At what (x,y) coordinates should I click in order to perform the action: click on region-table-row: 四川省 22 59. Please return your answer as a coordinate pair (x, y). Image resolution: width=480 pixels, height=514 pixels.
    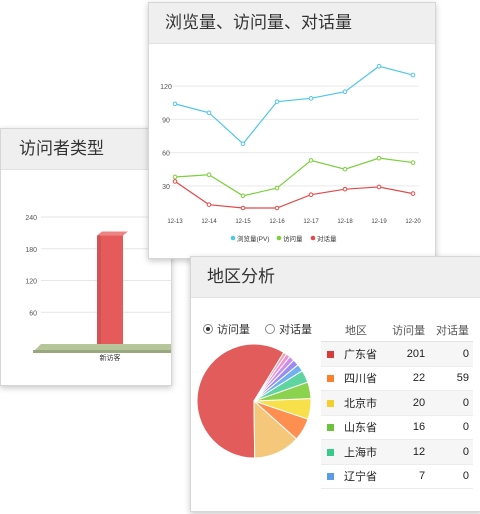
    Looking at the image, I should click on (397, 378).